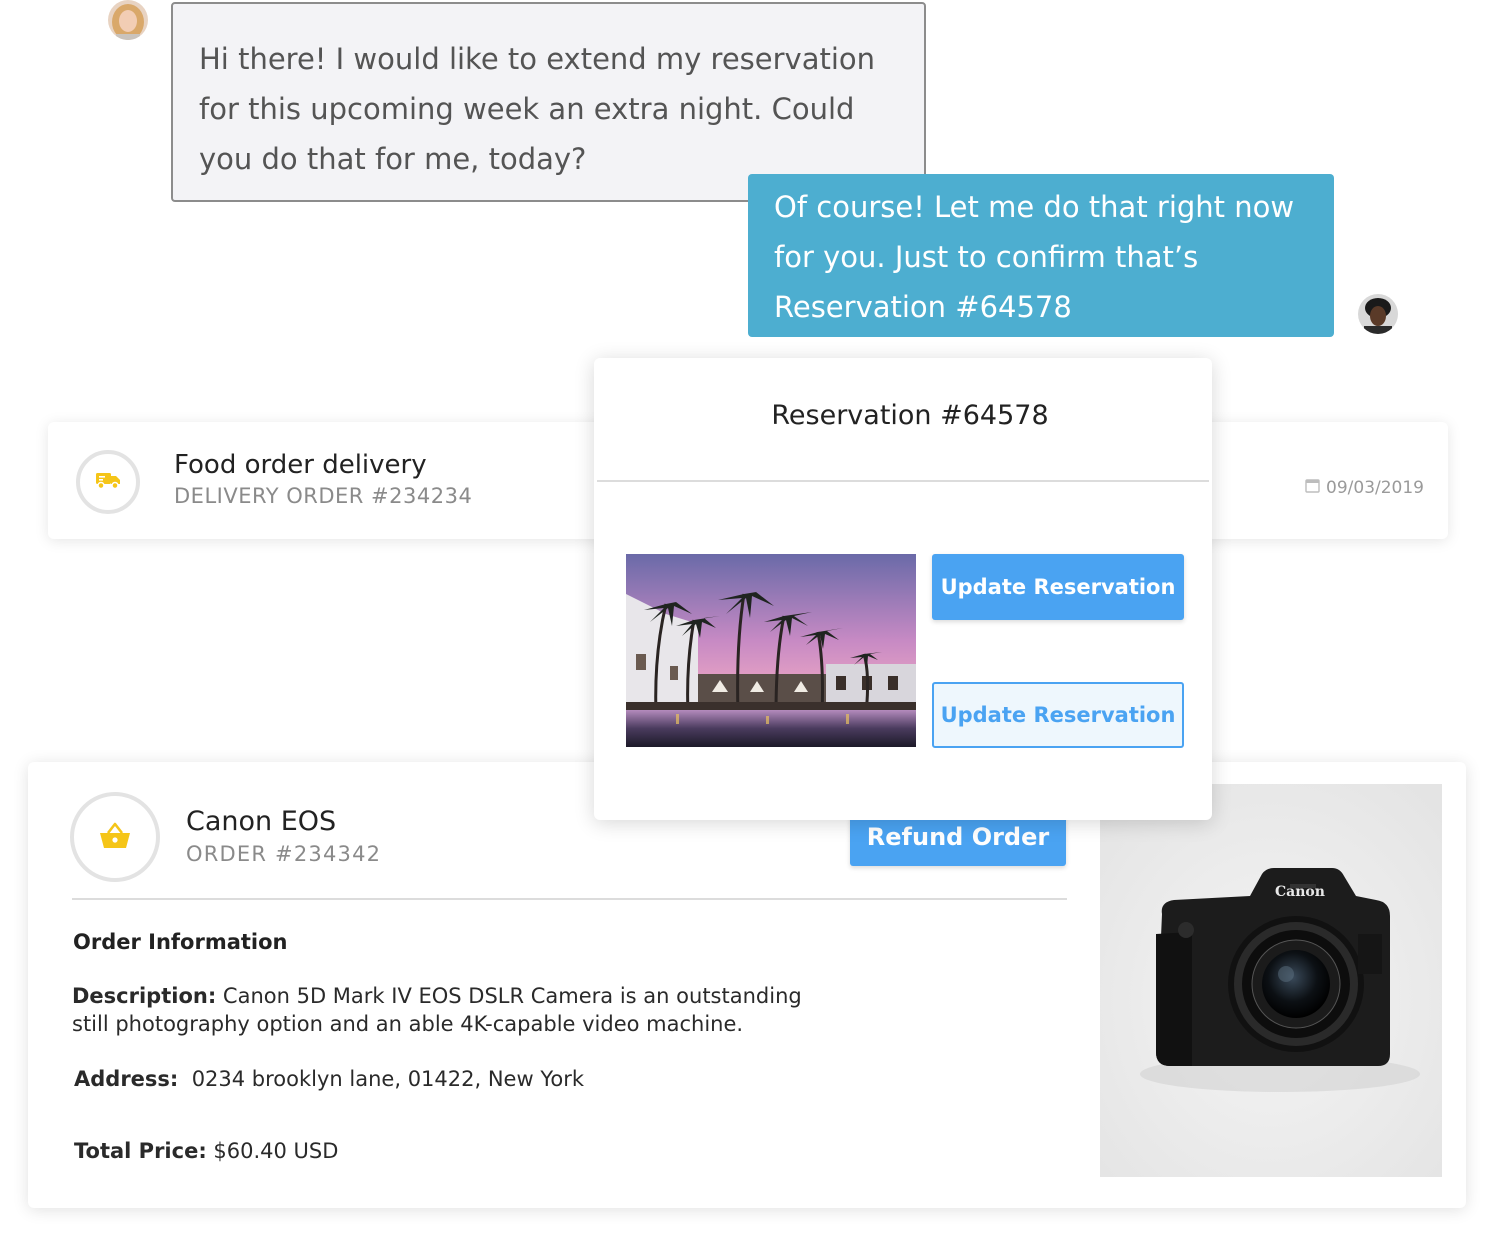  I want to click on customer-avatar, so click(128, 20).